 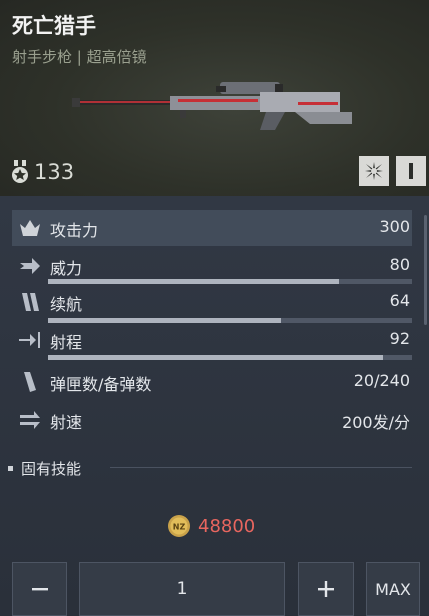 I want to click on stat-row-firerate: 射速 200发/分, so click(x=212, y=420).